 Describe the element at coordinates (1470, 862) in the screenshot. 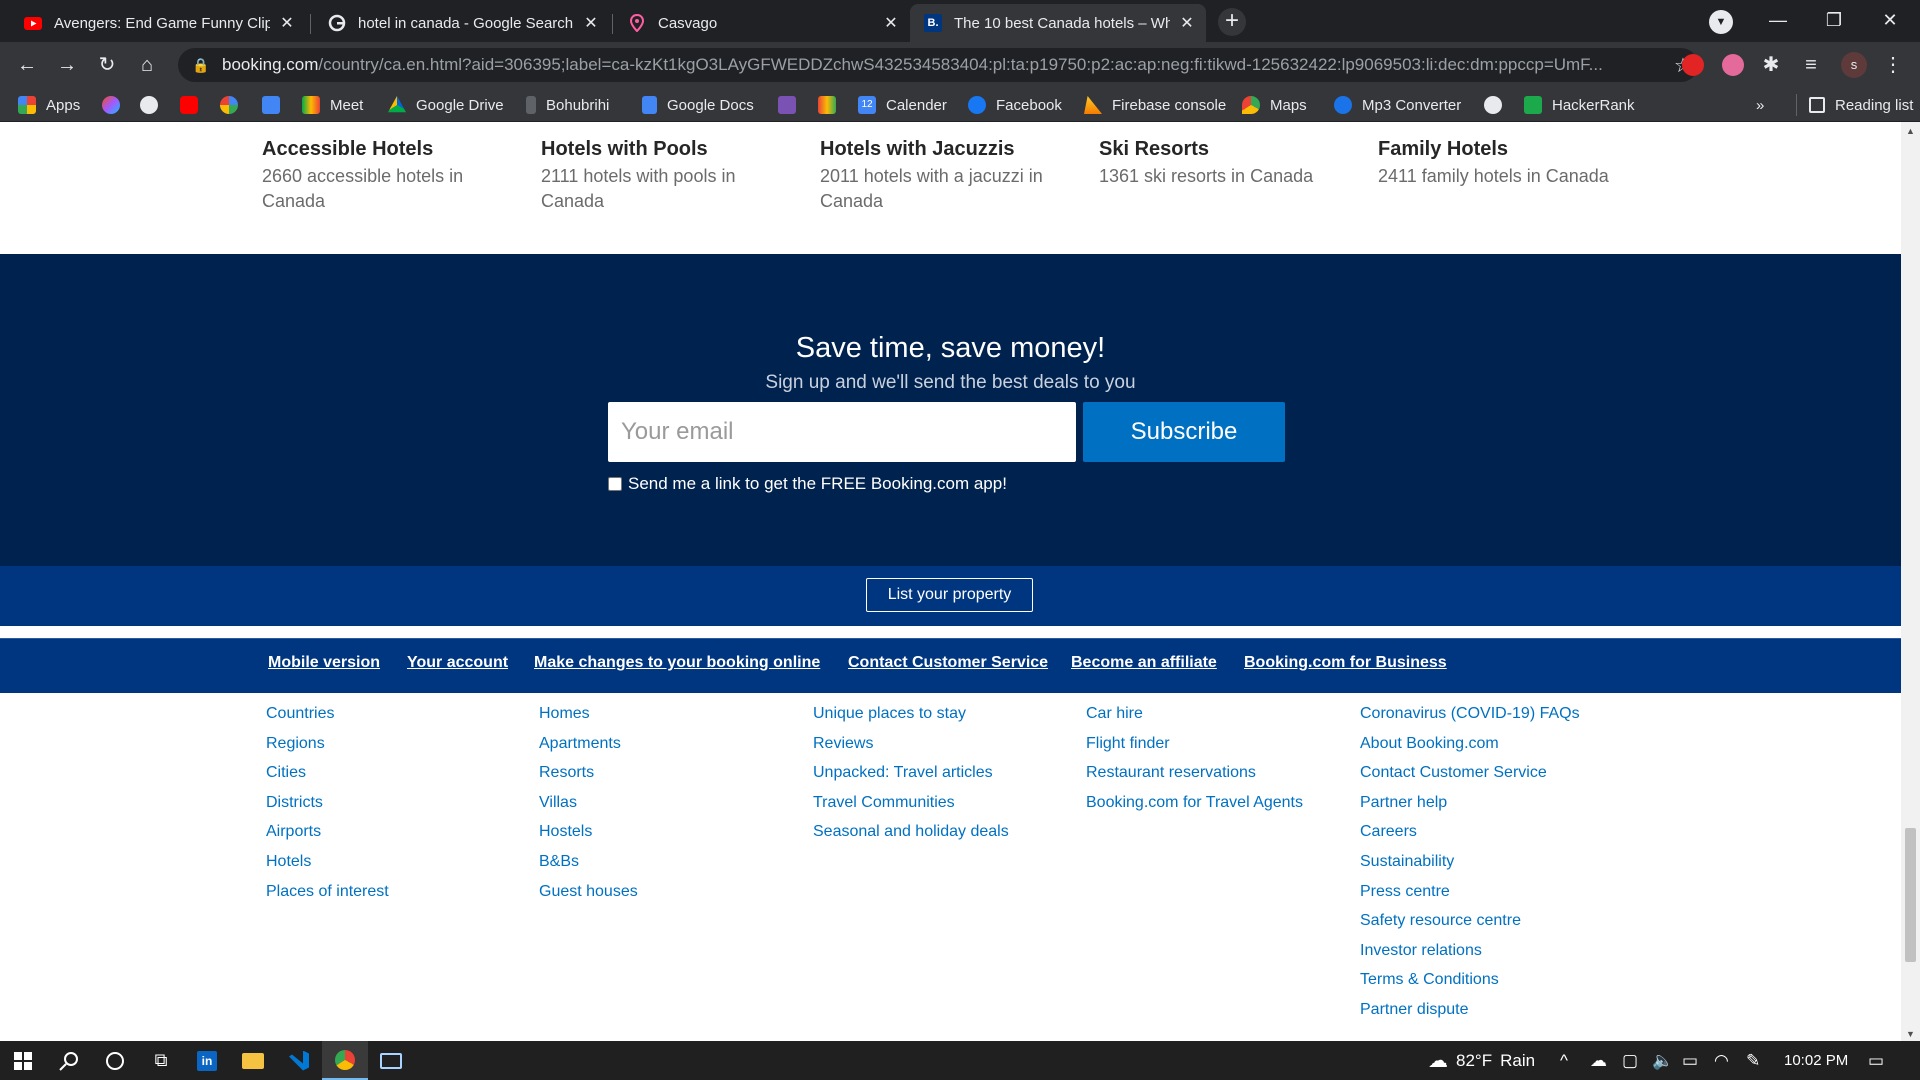

I see `sitemap-link: Sustainability` at that location.